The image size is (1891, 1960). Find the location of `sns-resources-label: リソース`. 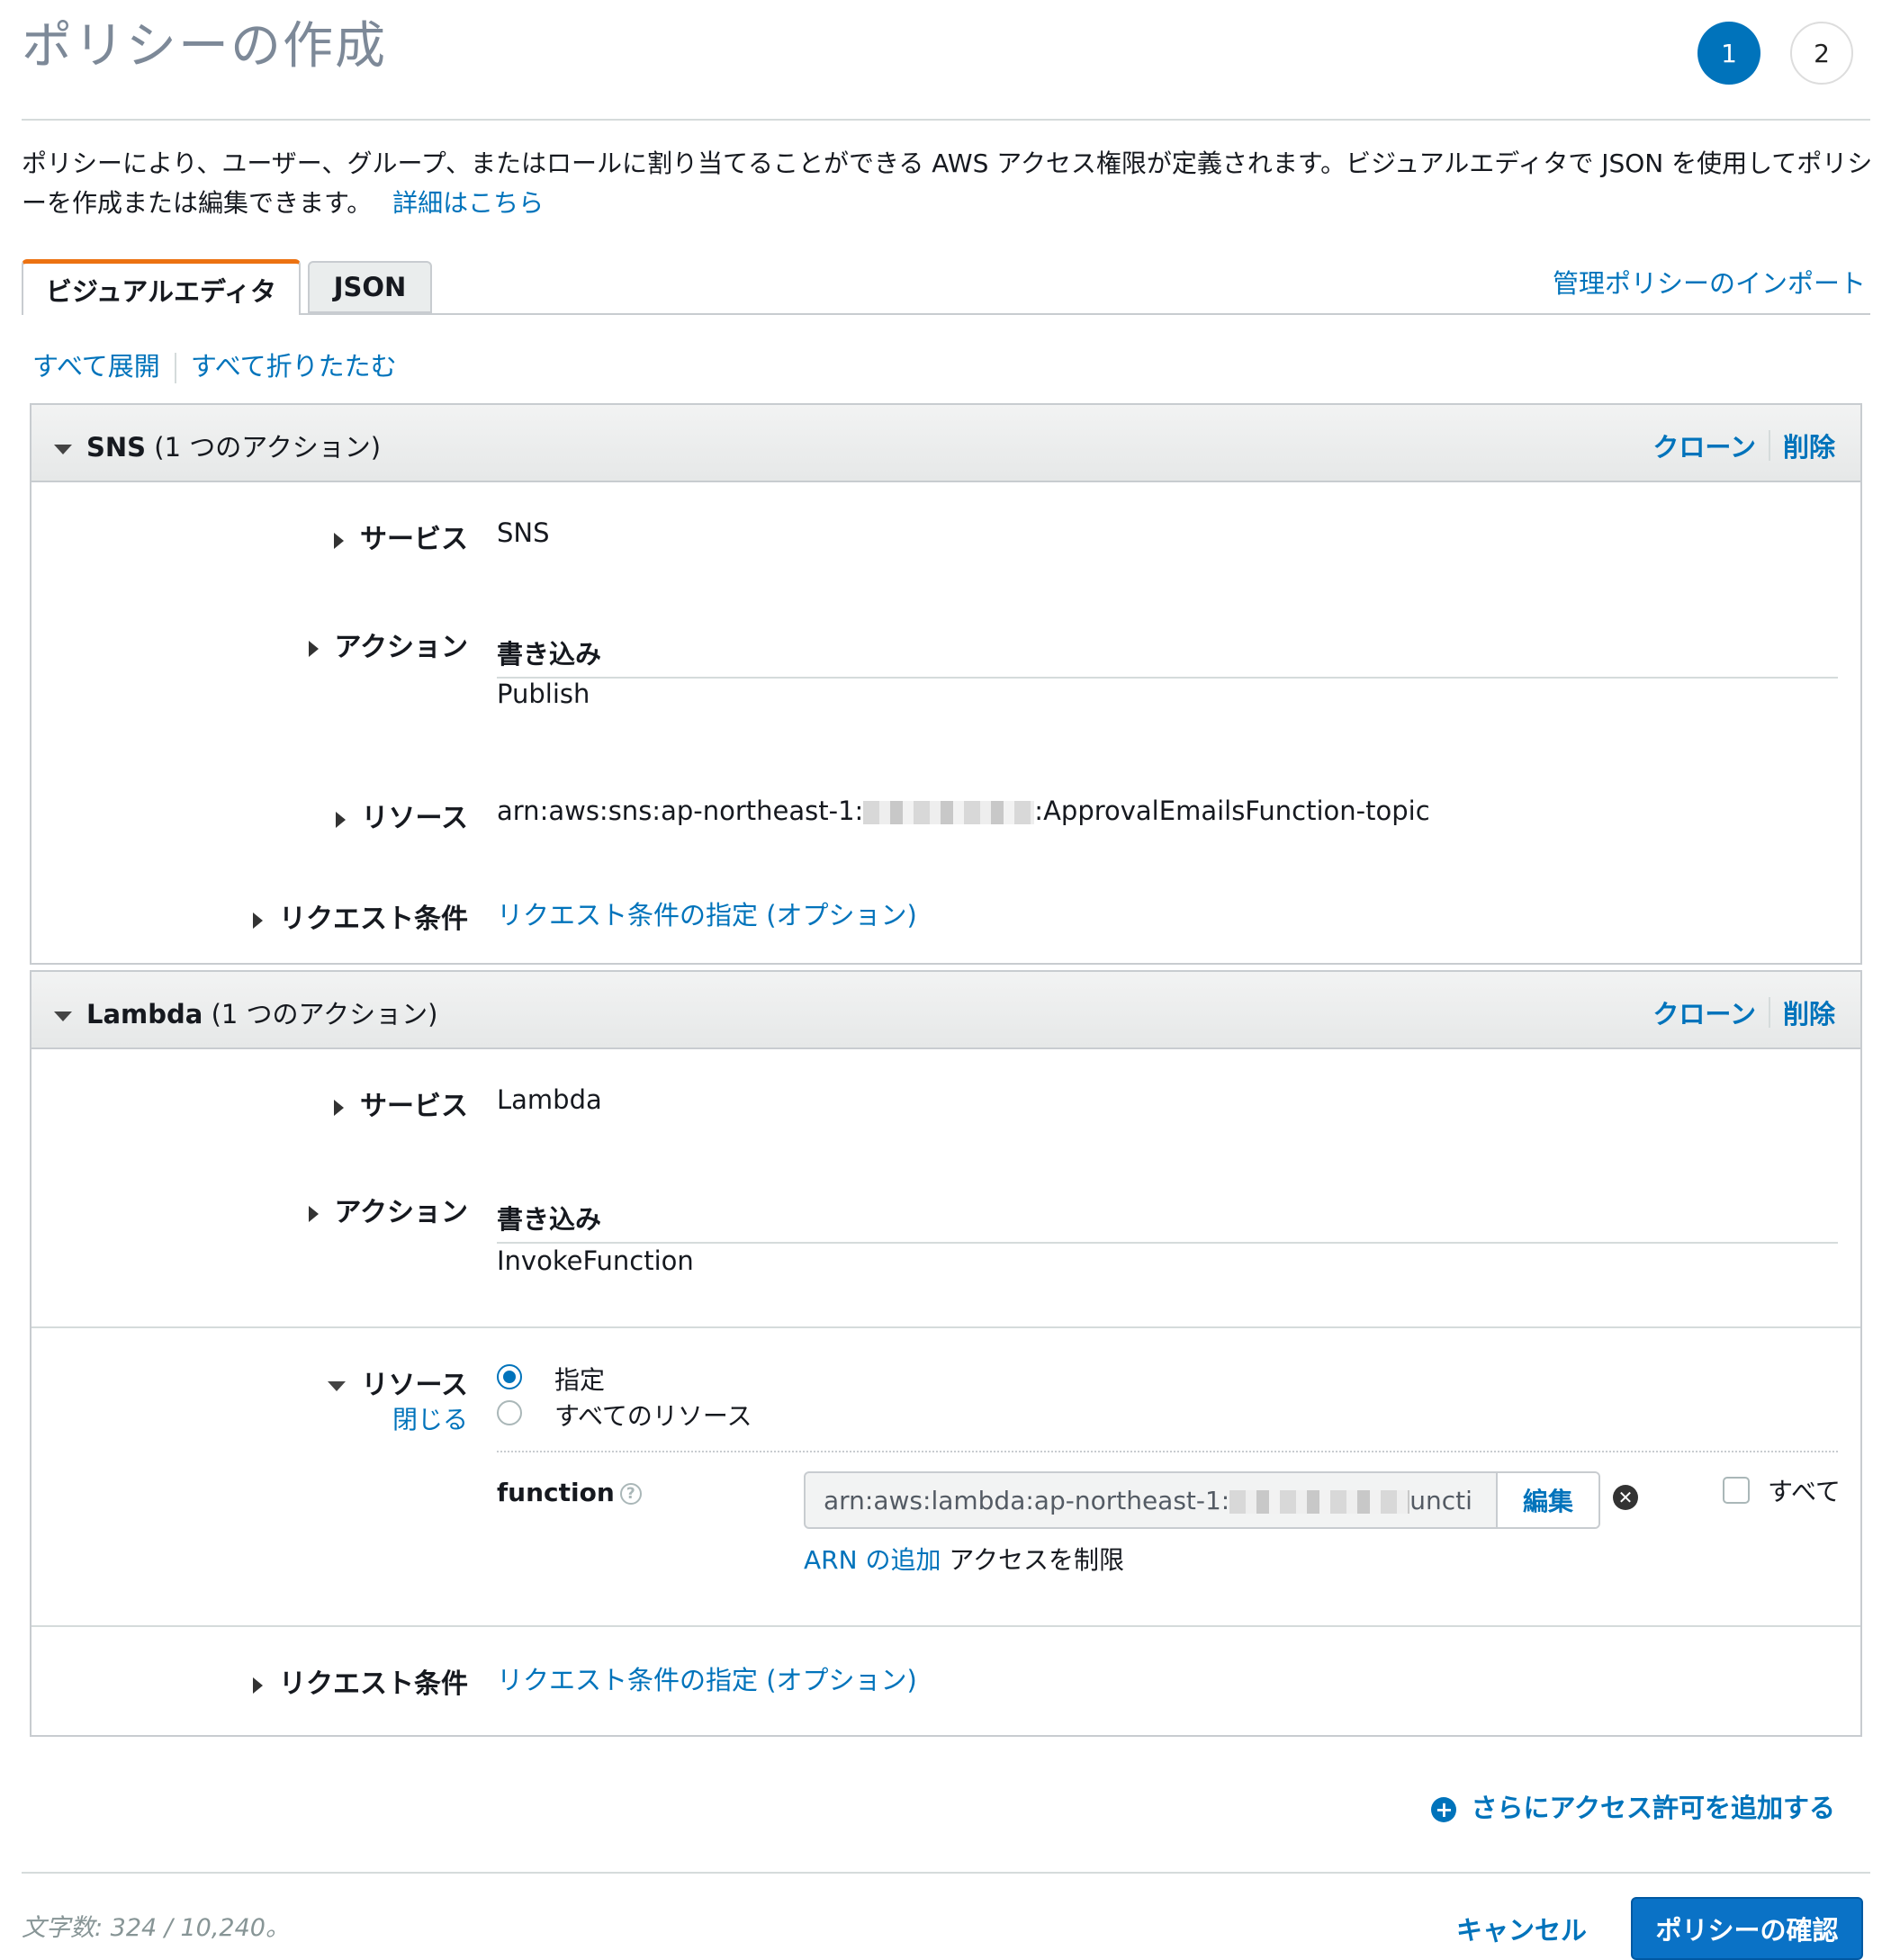

sns-resources-label: リソース is located at coordinates (234, 815).